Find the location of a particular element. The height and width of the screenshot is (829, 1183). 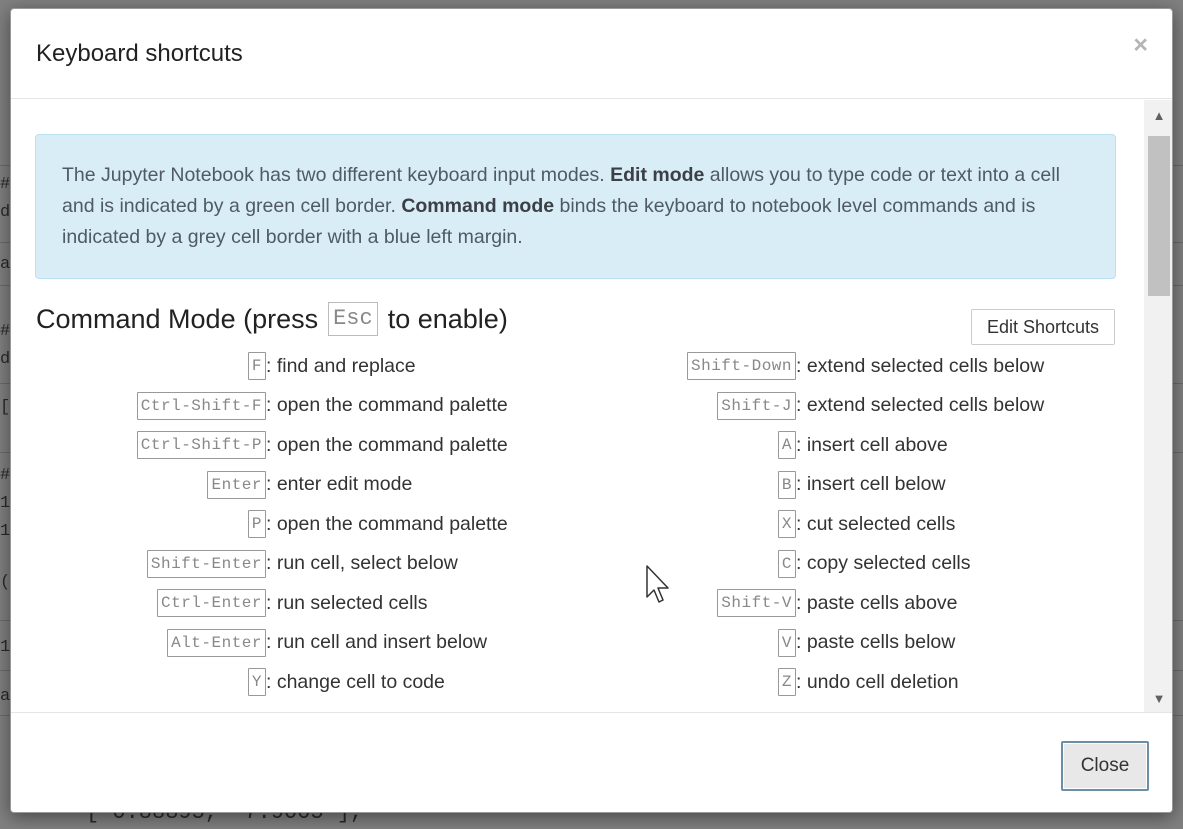

shortcut-row: X: cut selected cells is located at coordinates (763, 524).